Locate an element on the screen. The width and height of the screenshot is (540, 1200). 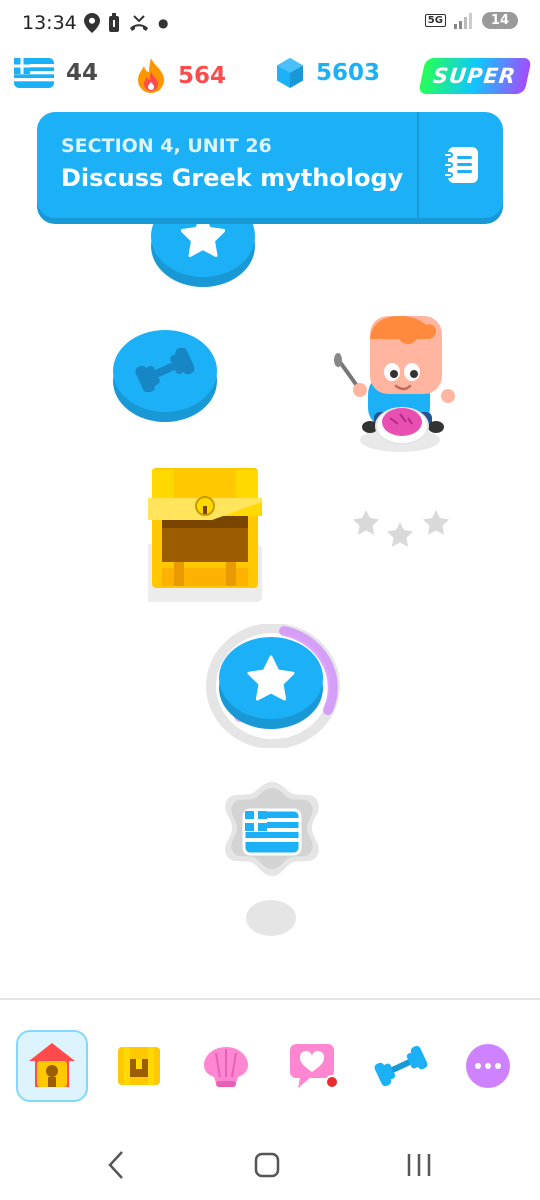
super-button: SUPER is located at coordinates (475, 76).